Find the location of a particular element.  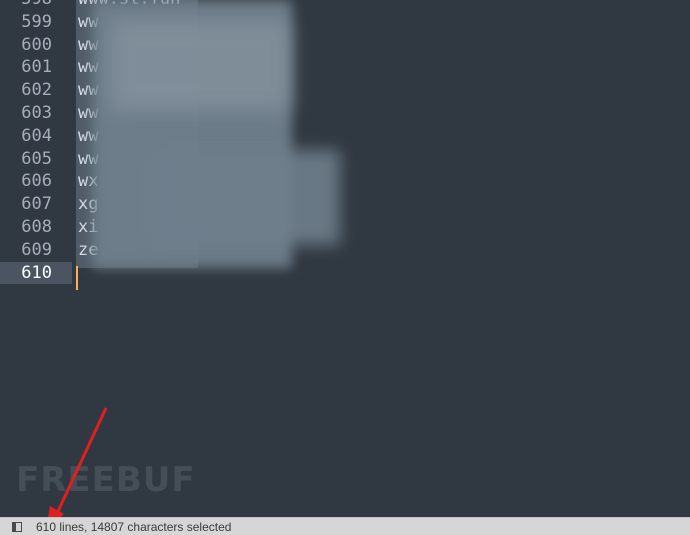

watermark-logo: FREEBUF is located at coordinates (106, 480).